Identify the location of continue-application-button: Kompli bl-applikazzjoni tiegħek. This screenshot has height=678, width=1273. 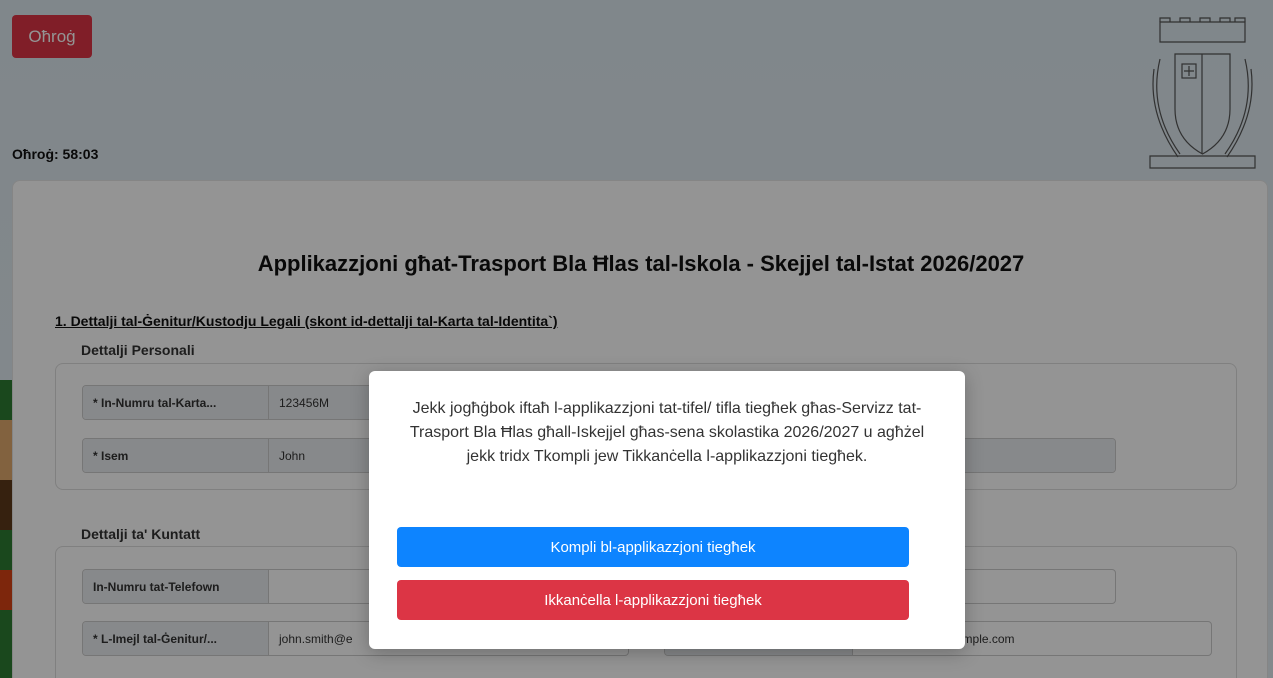
(653, 547).